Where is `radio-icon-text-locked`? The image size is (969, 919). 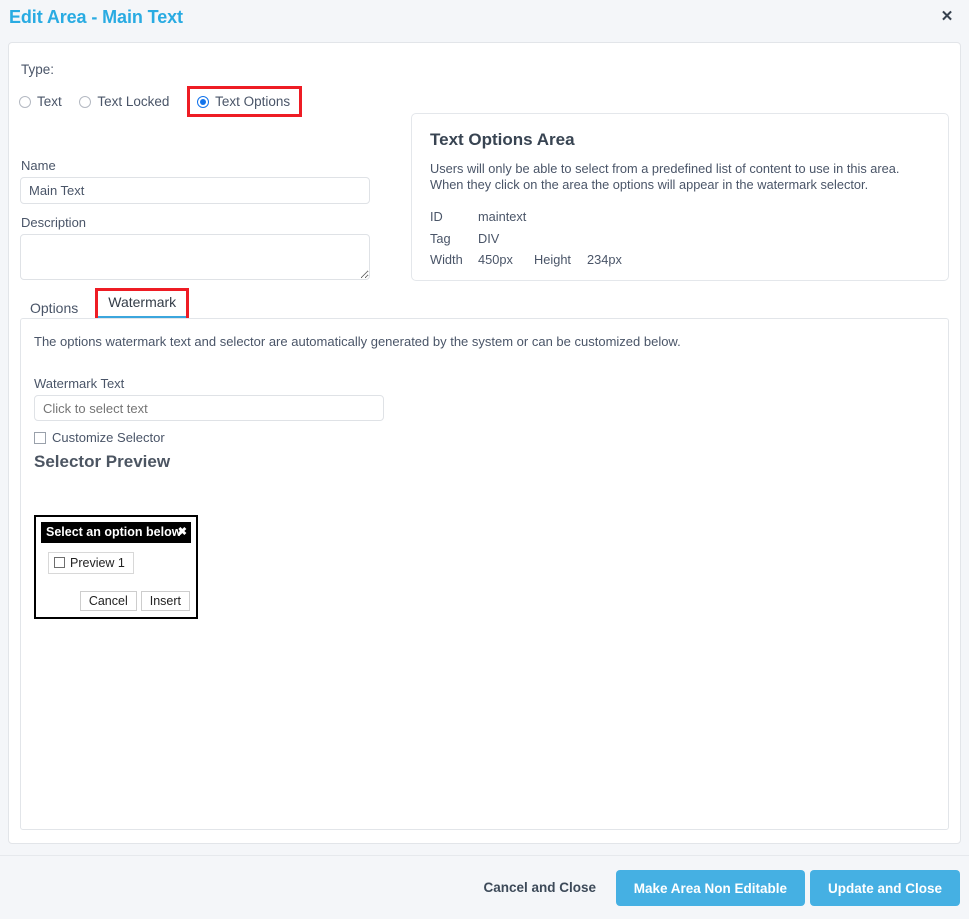 radio-icon-text-locked is located at coordinates (85, 101).